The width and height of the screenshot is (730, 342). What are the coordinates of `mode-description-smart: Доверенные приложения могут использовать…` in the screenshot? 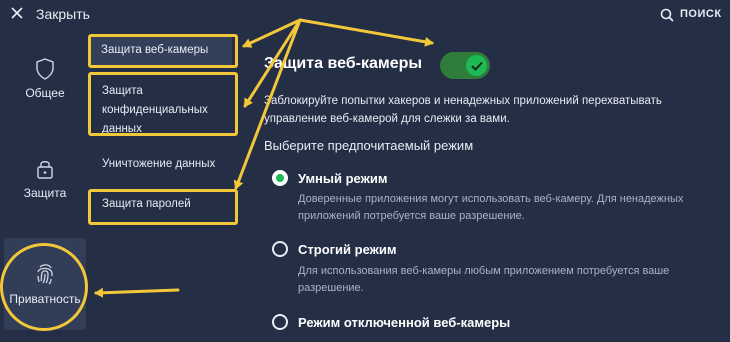 It's located at (491, 207).